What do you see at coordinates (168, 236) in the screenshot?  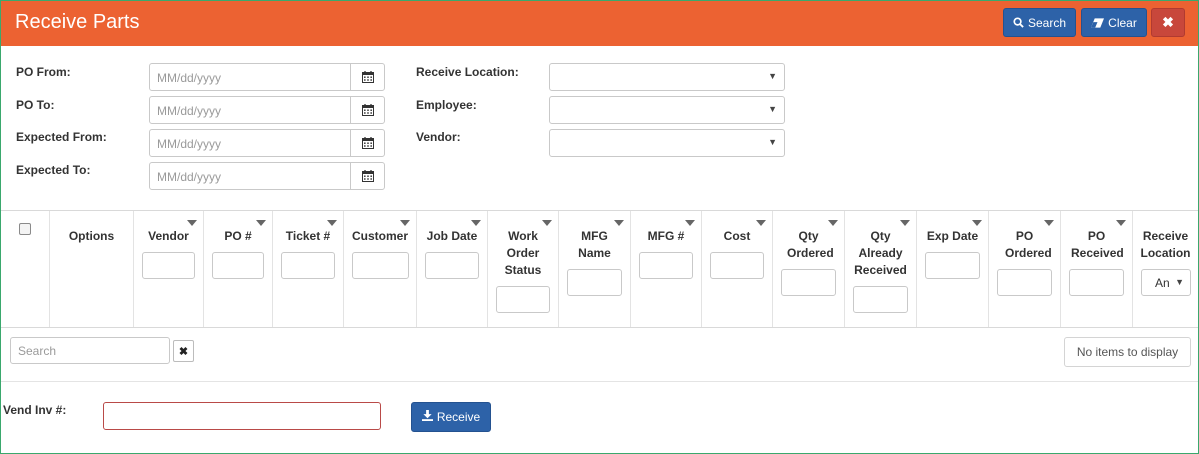 I see `column-header-vendor: Vendor` at bounding box center [168, 236].